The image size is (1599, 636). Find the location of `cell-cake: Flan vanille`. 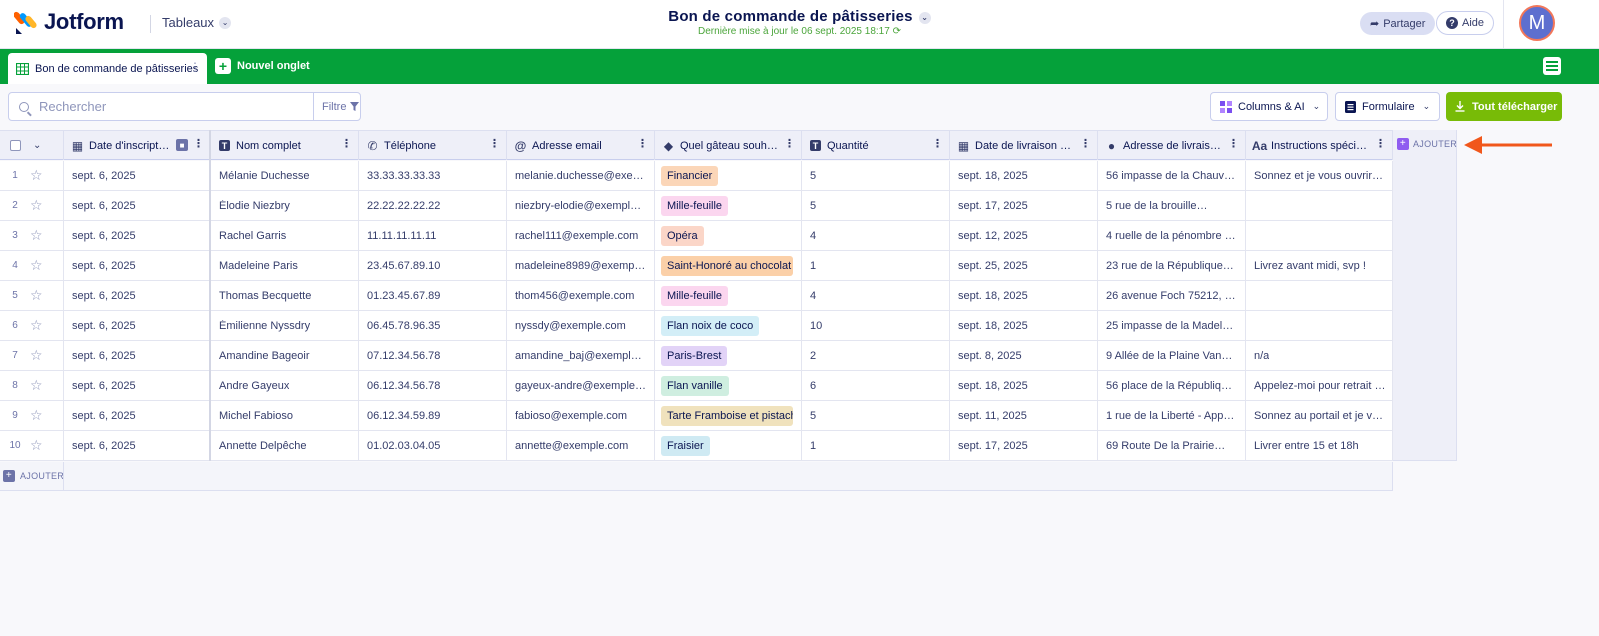

cell-cake: Flan vanille is located at coordinates (728, 385).